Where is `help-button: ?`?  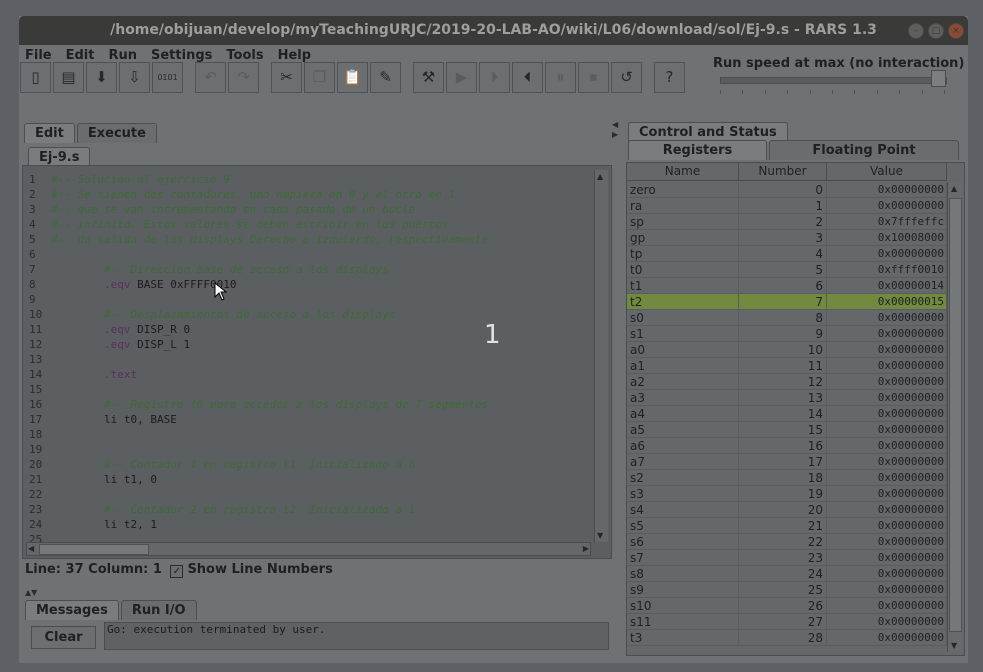
help-button: ? is located at coordinates (669, 77).